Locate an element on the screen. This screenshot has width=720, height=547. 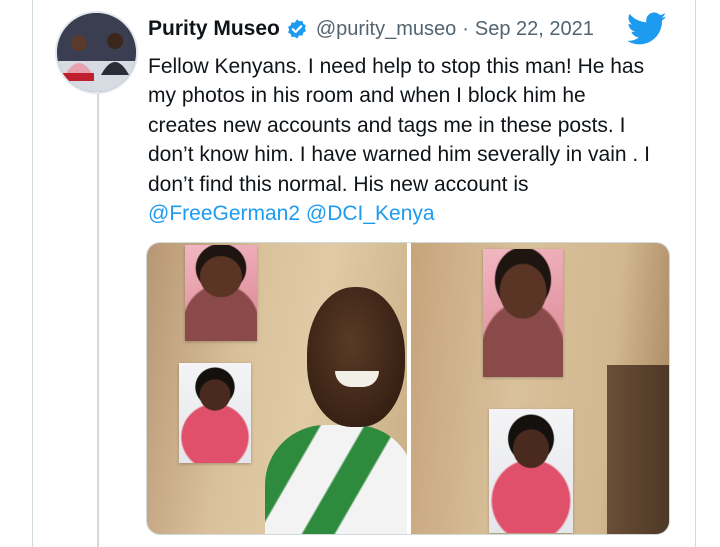
thread-line is located at coordinates (98, 319).